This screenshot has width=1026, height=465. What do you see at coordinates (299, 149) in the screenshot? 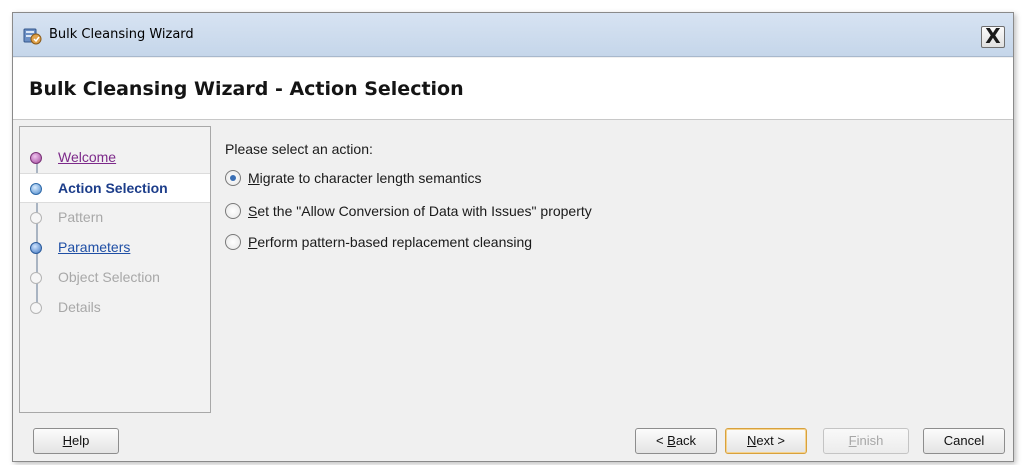
I see `action-prompt: Please select an action:` at bounding box center [299, 149].